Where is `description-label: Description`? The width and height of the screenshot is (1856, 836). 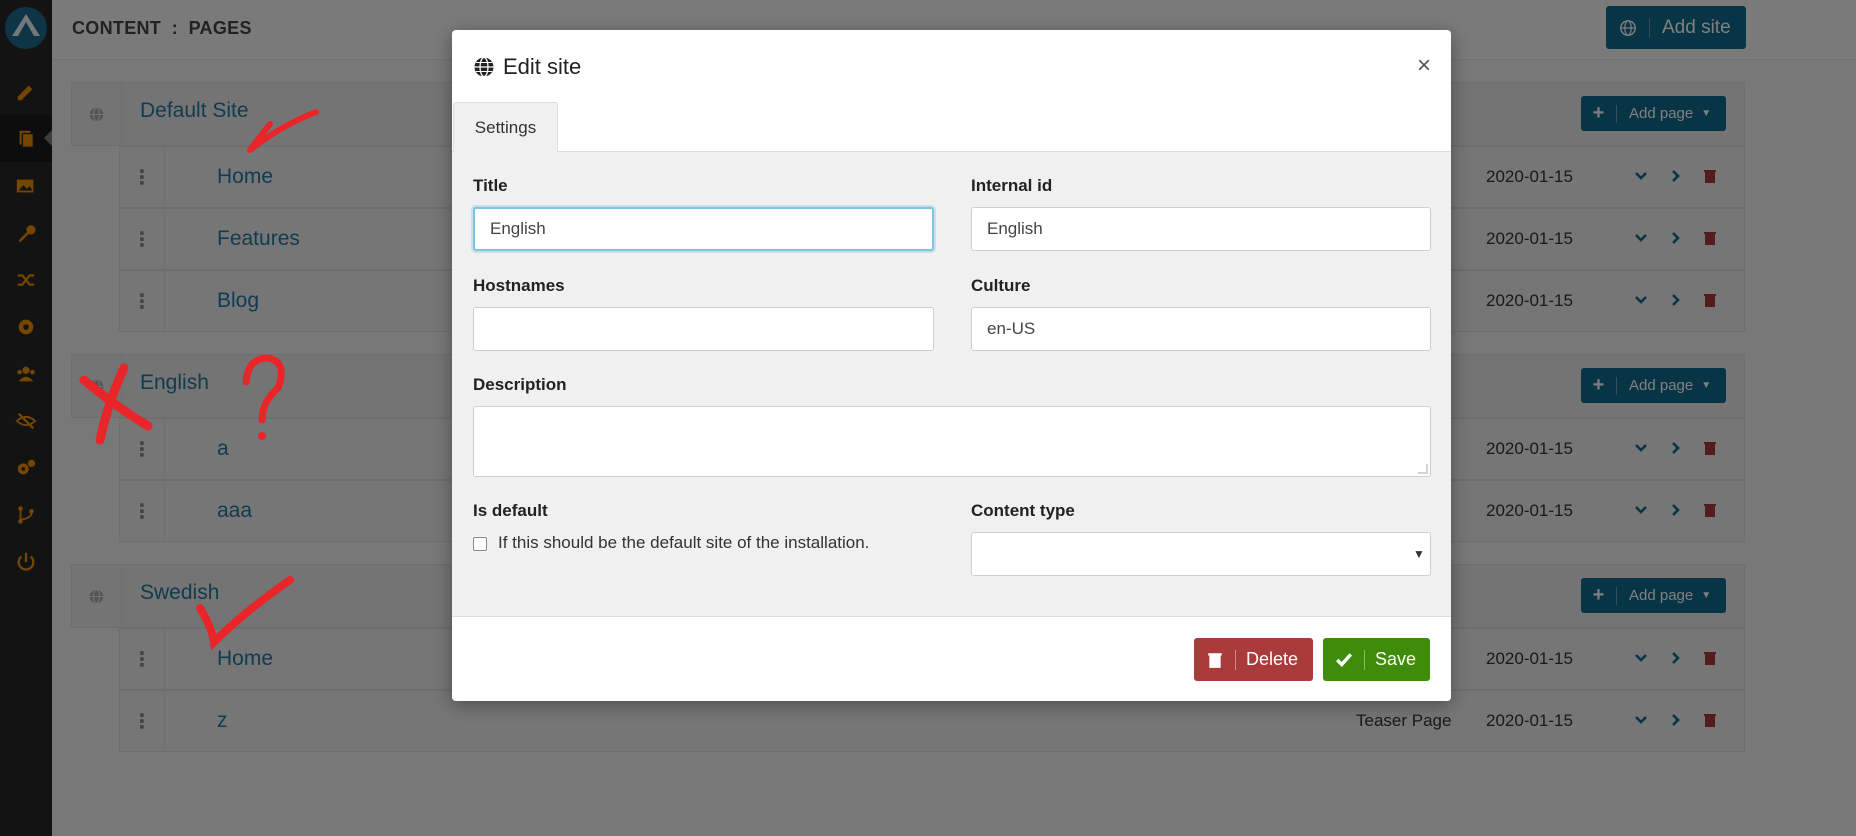 description-label: Description is located at coordinates (520, 384).